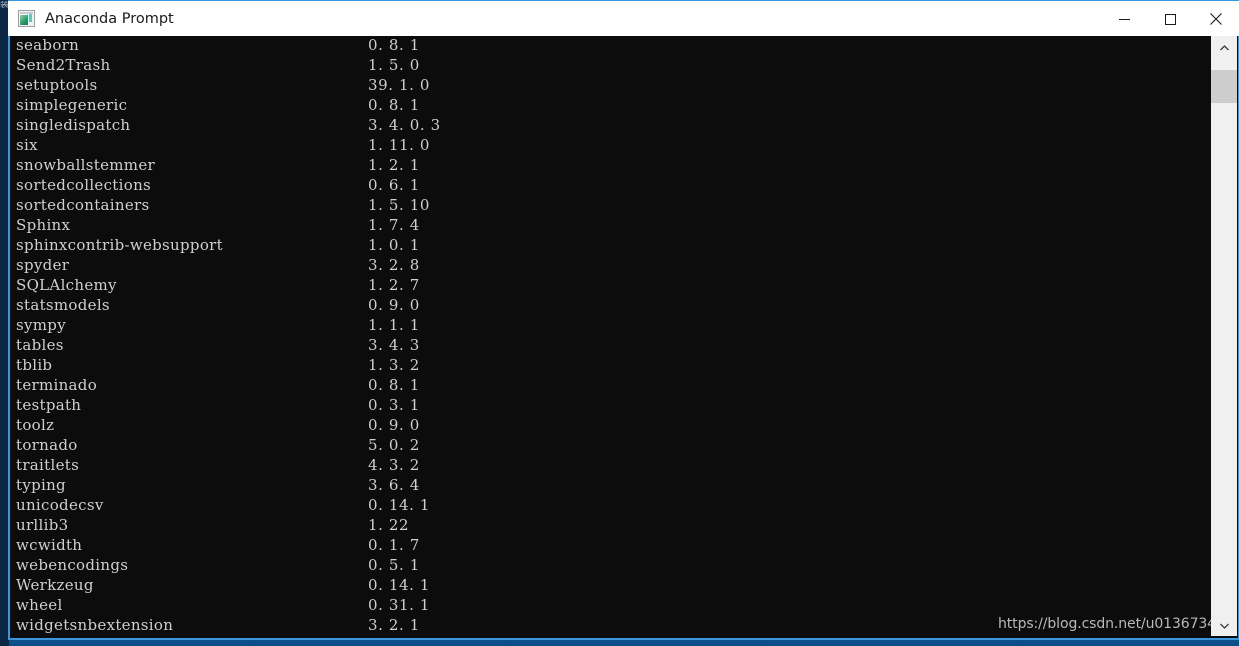 Image resolution: width=1239 pixels, height=646 pixels. Describe the element at coordinates (394, 445) in the screenshot. I see `package-version: 5. 0. 2` at that location.